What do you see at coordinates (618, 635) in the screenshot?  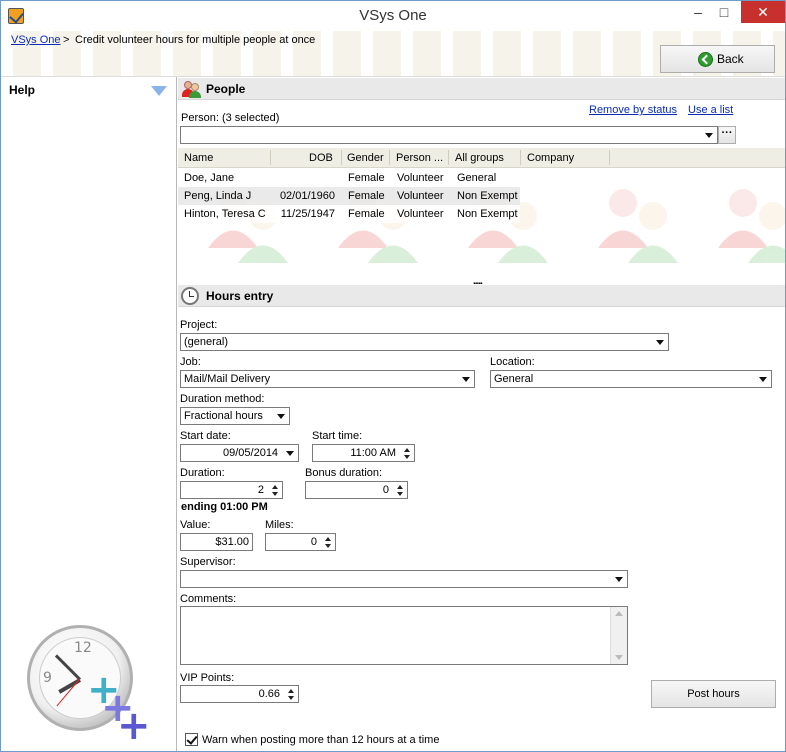 I see `comments-scrollbar` at bounding box center [618, 635].